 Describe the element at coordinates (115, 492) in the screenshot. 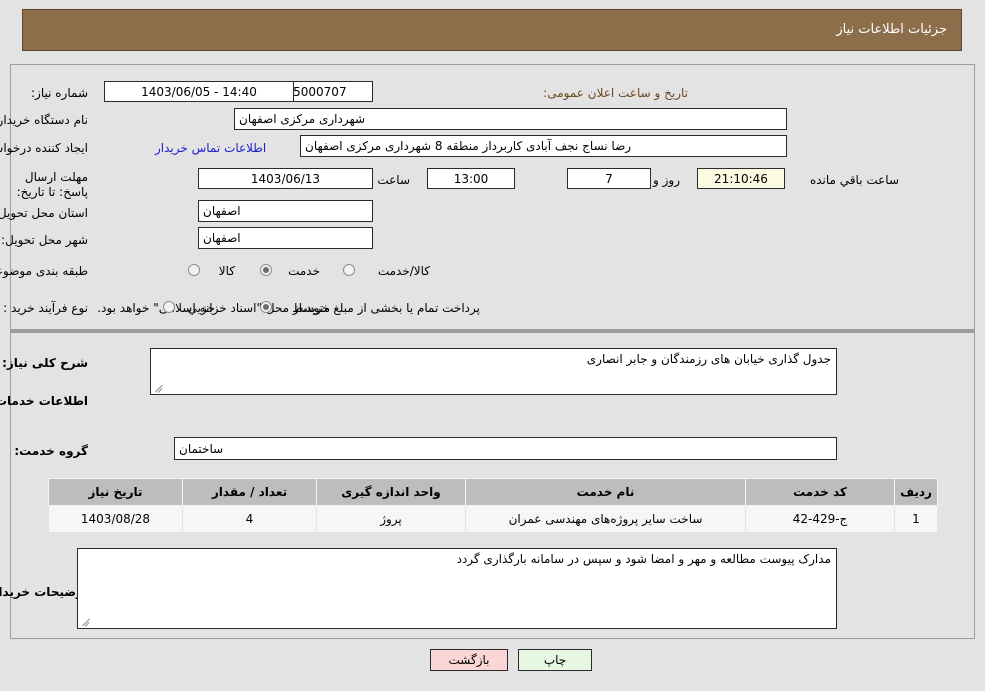

I see `col-need-date: تاریخ نیاز` at that location.